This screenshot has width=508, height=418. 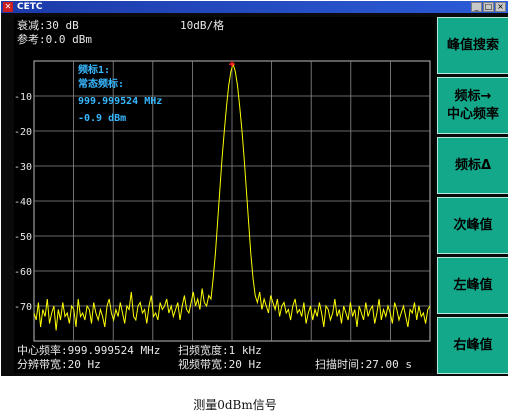 I want to click on window-title: CETC, so click(x=30, y=7).